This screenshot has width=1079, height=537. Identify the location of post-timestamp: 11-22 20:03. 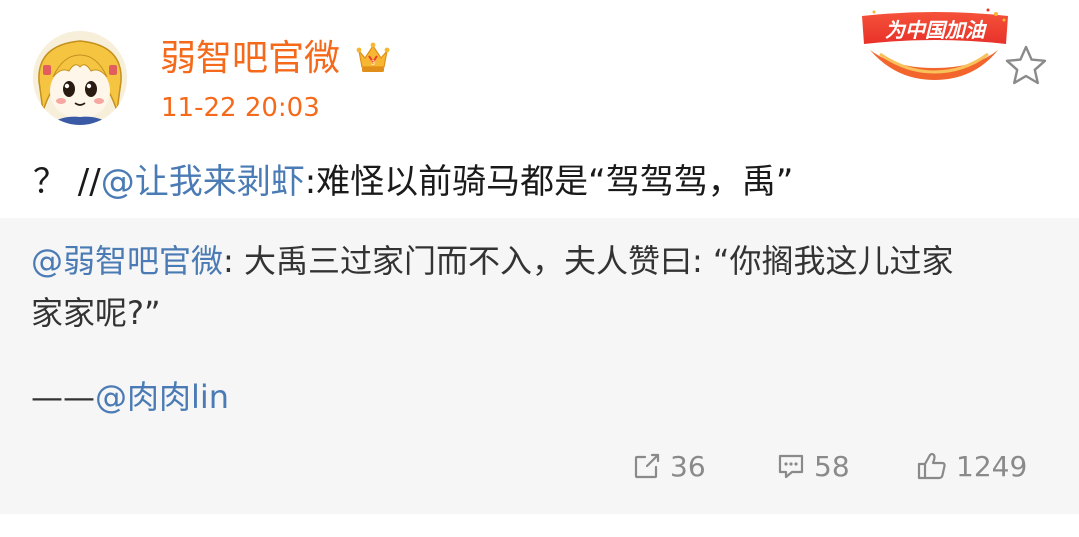
(240, 108).